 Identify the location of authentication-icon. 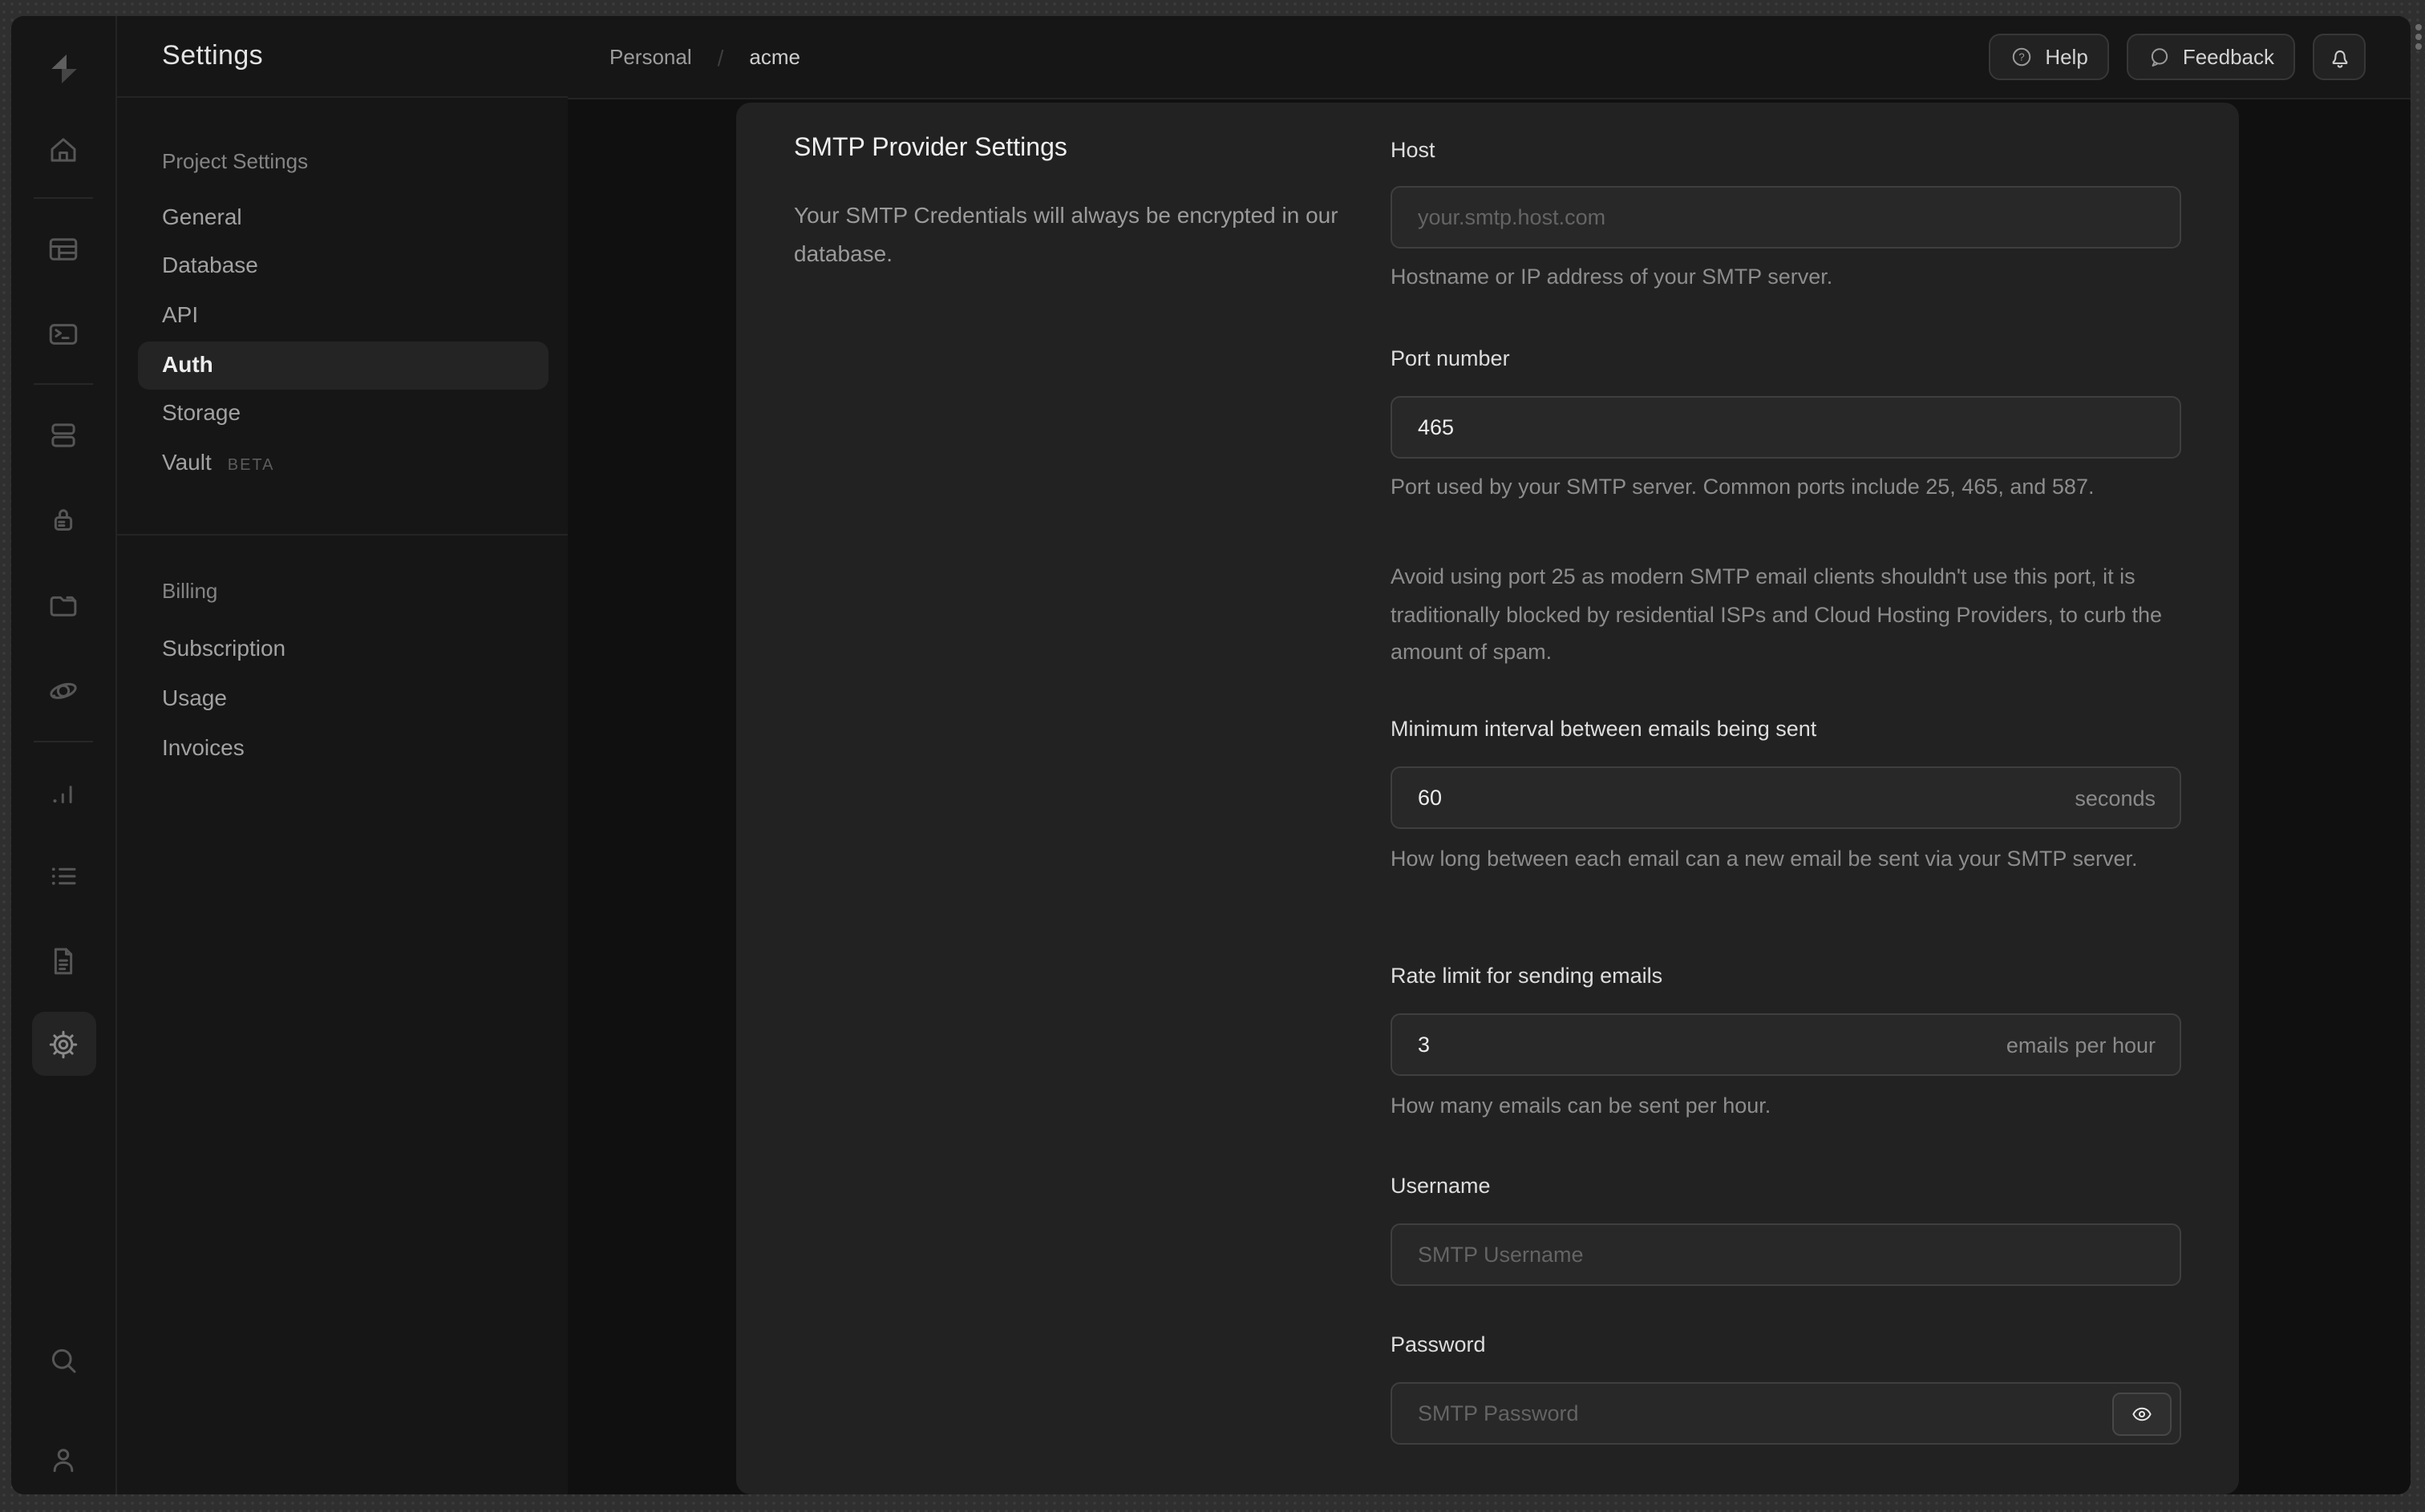
(63, 519).